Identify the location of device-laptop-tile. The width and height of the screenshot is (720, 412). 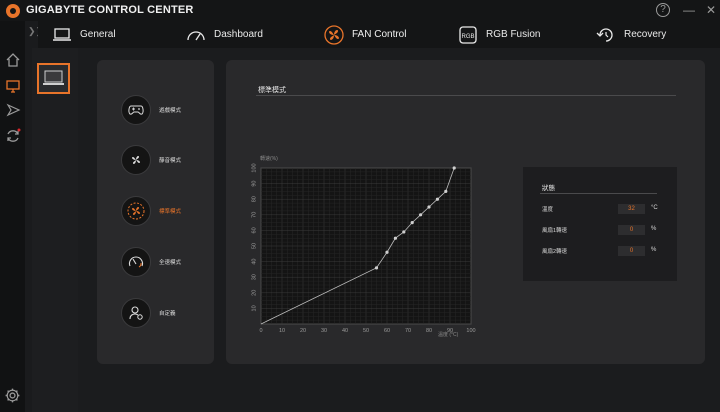
(53, 78).